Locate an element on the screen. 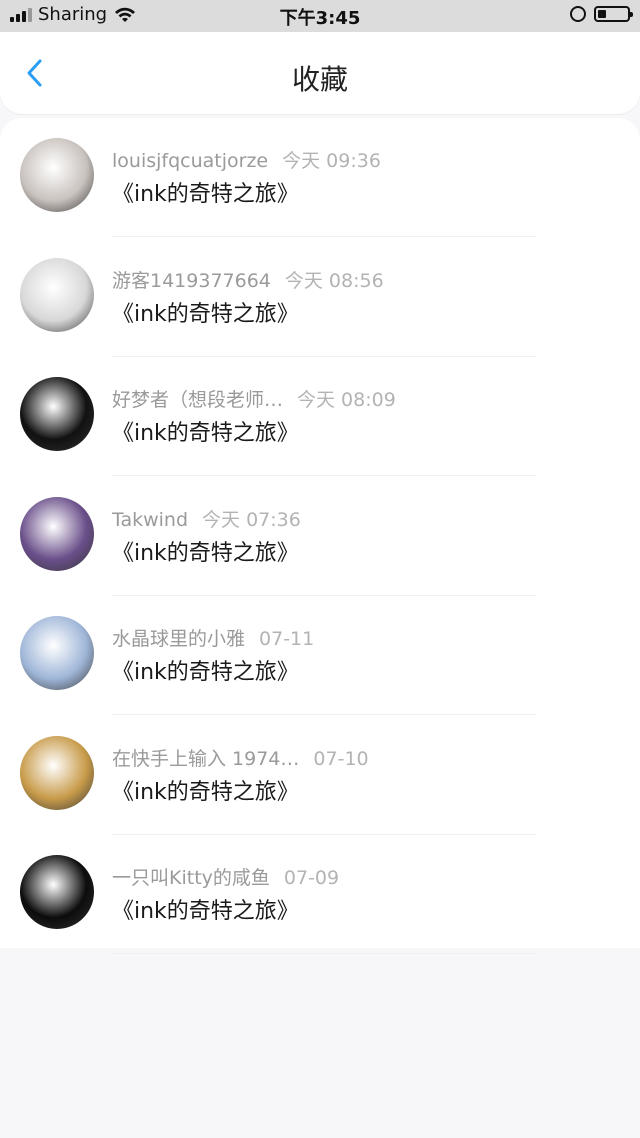 The width and height of the screenshot is (640, 1138). list-item: 在快手上输入 1974… 07-10 《ink的奇特之旅》 is located at coordinates (320, 775).